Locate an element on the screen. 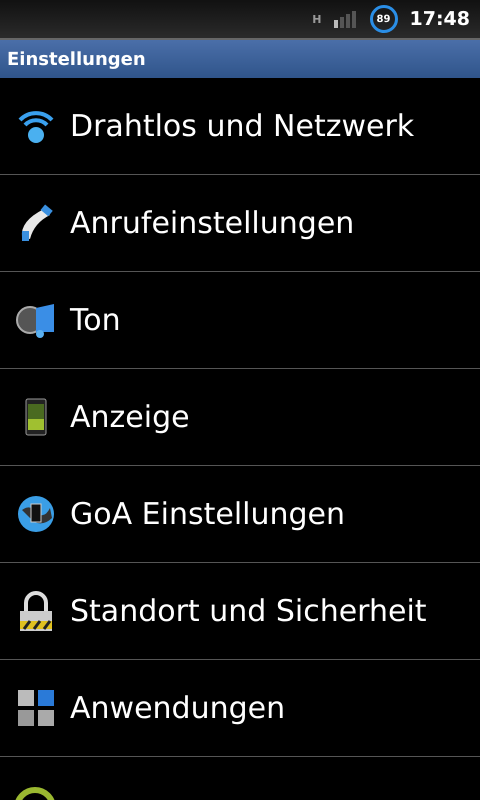 The image size is (480, 800). screen-title: Einstellungen is located at coordinates (76, 59).